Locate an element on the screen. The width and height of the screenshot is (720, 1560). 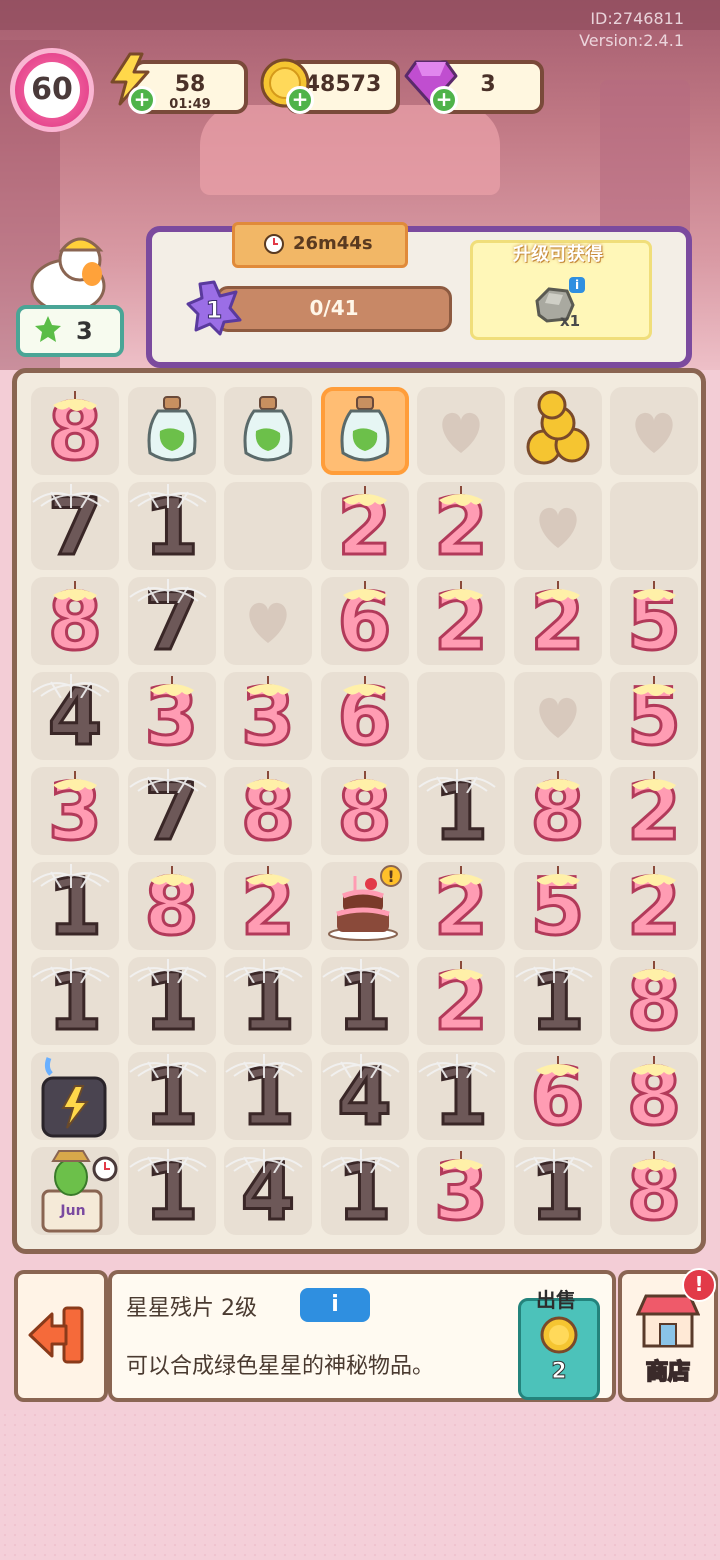
player-level-badge: 60 is located at coordinates (52, 90).